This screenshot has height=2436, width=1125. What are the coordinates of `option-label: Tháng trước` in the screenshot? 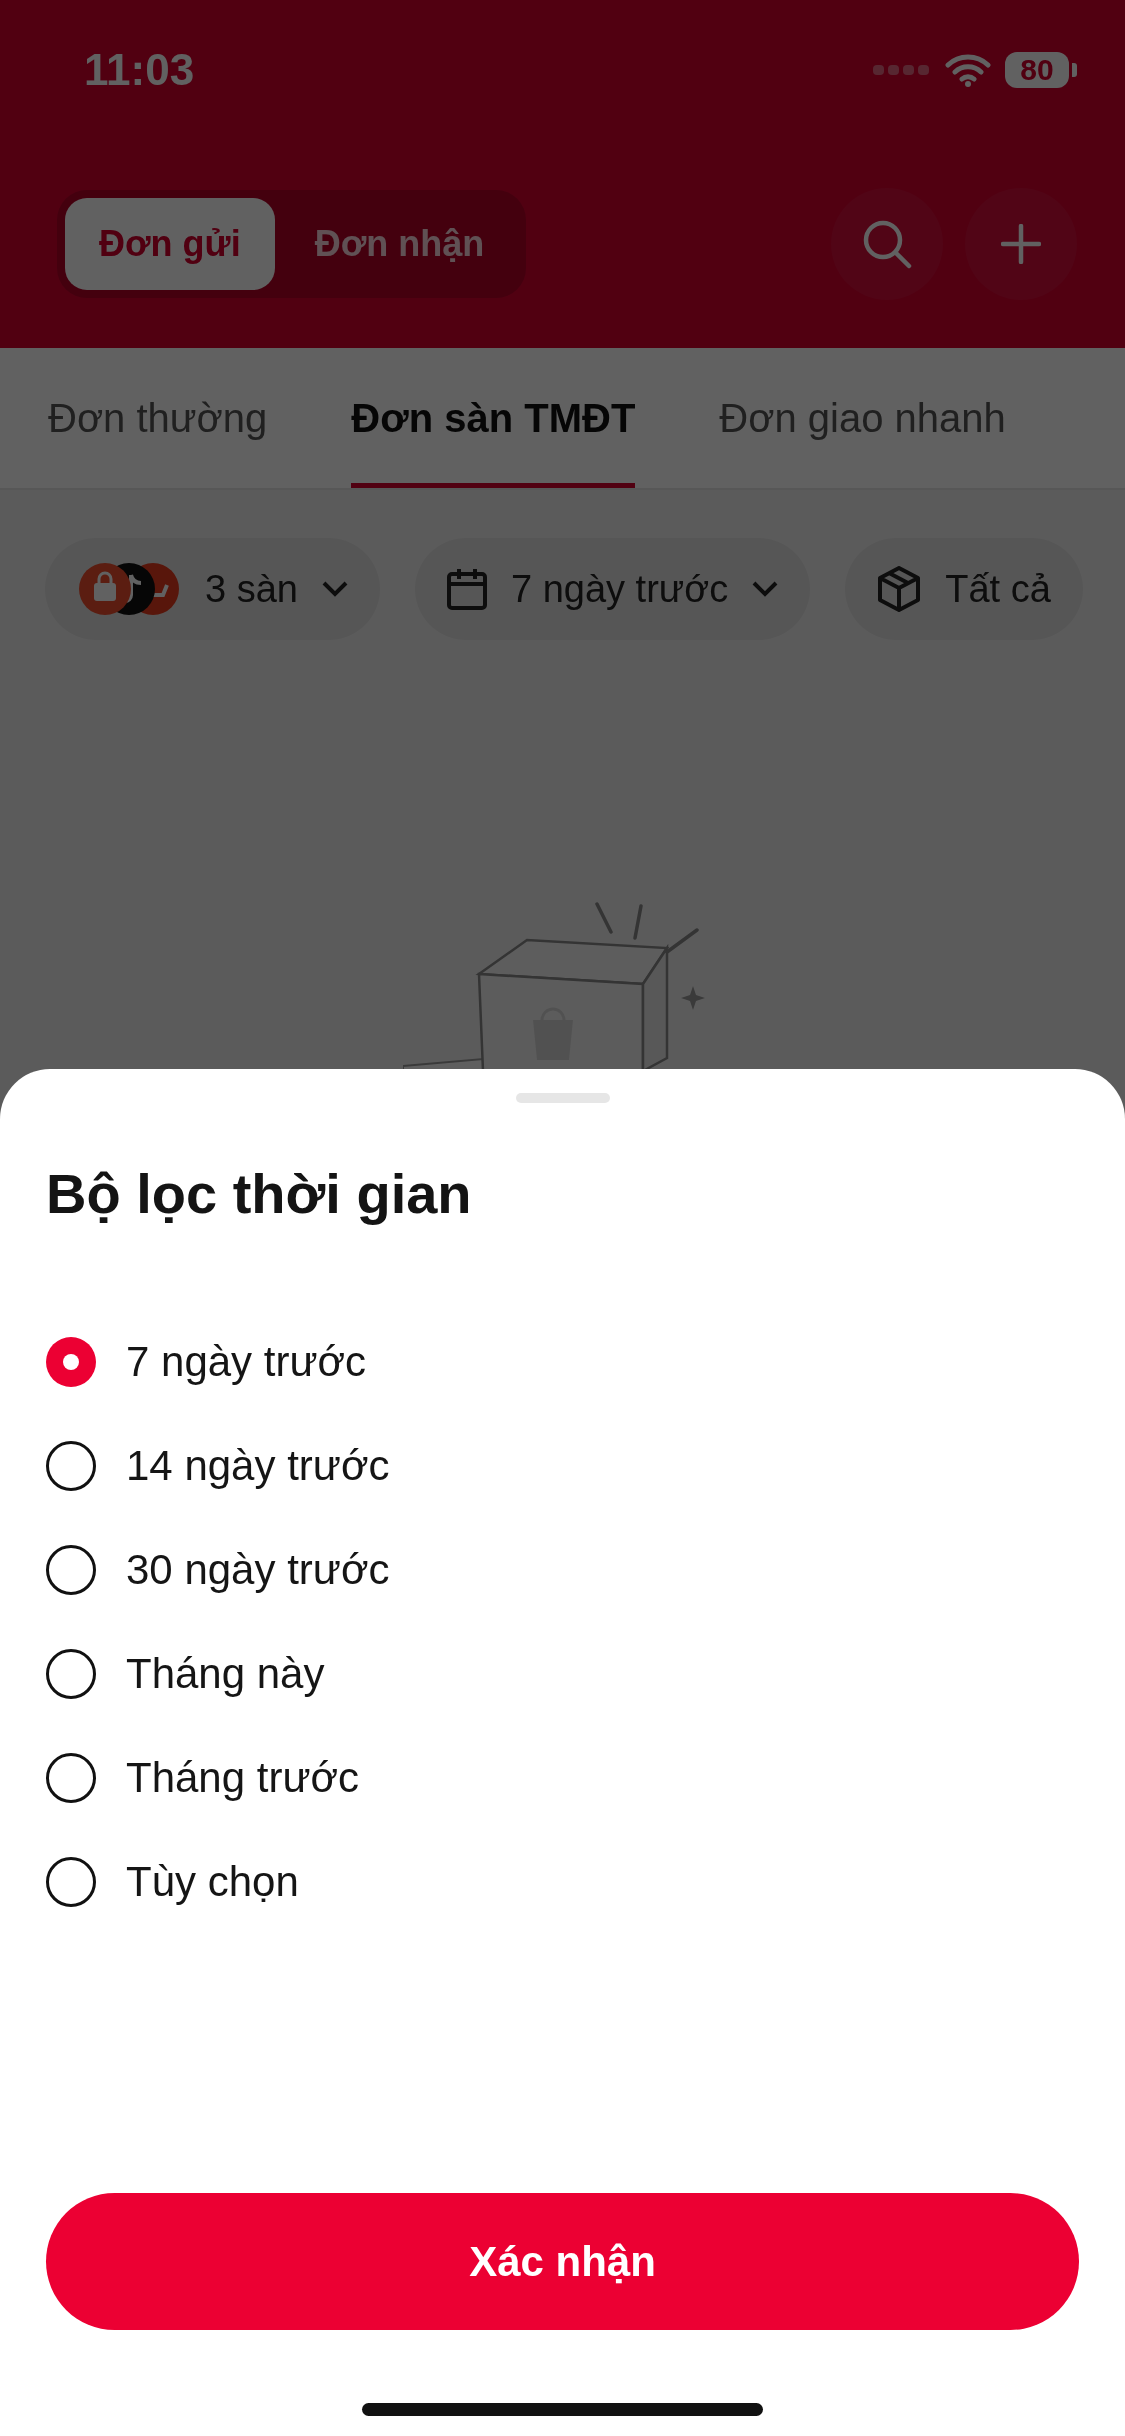 It's located at (243, 1778).